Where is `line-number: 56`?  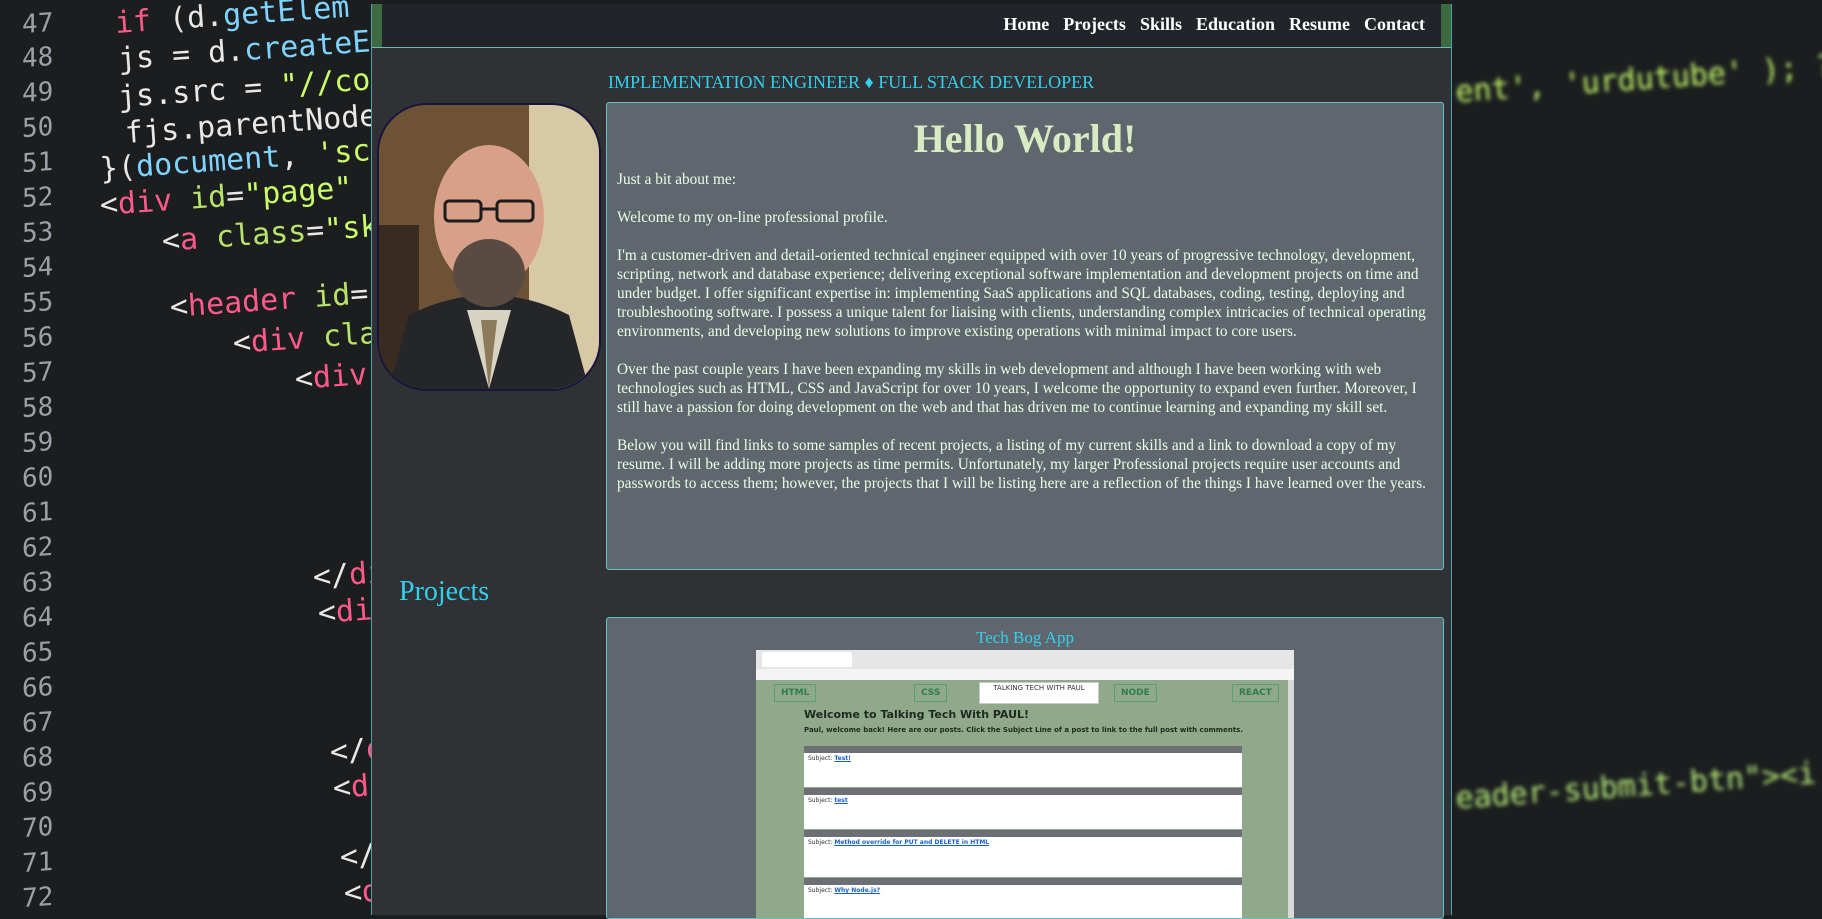 line-number: 56 is located at coordinates (38, 338).